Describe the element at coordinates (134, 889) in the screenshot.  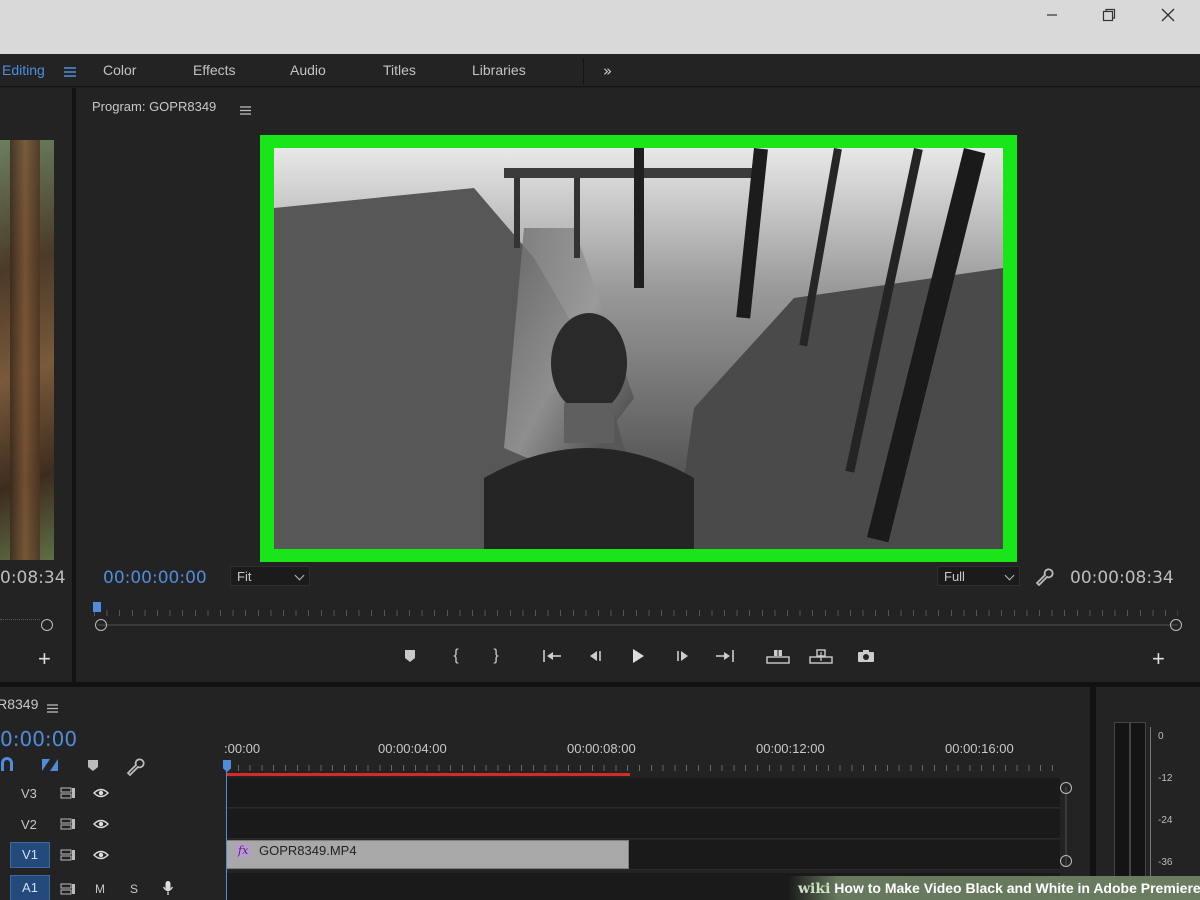
I see `solo-track-button: S` at that location.